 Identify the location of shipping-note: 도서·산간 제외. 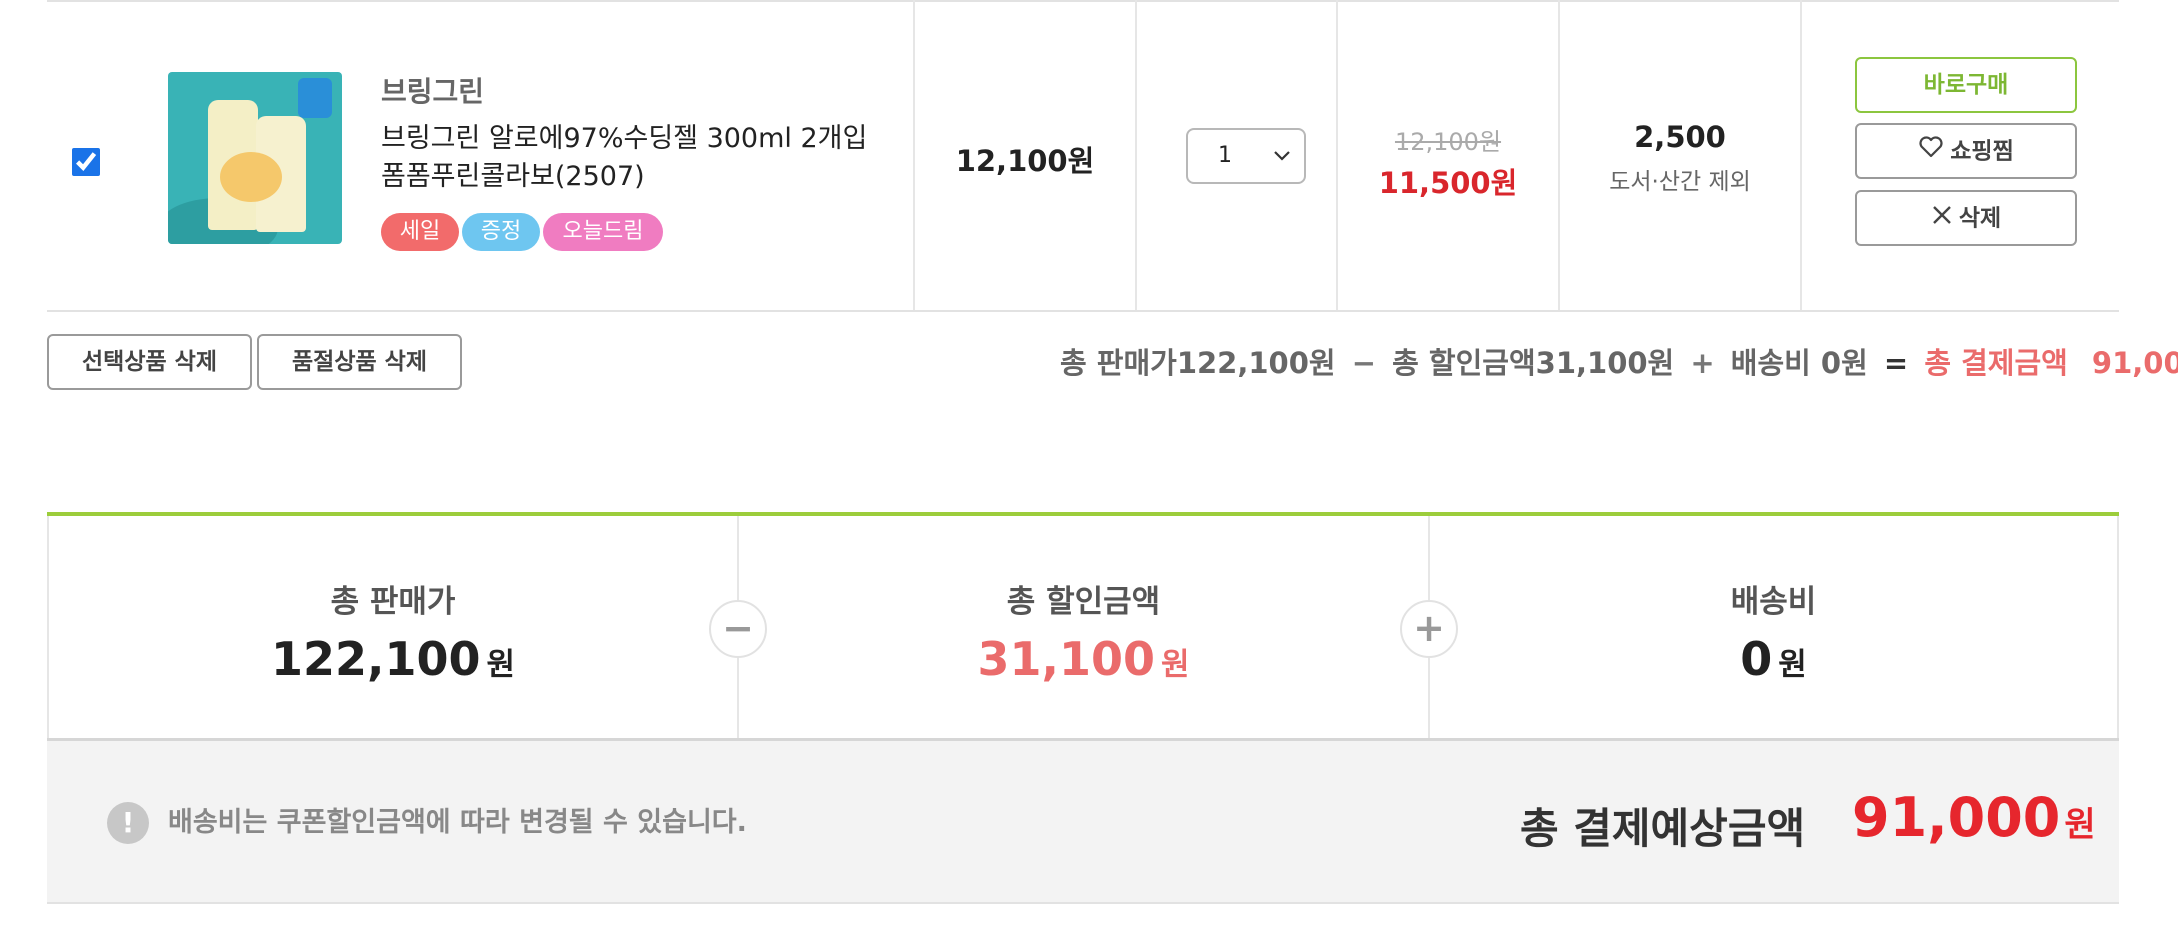
(1680, 182).